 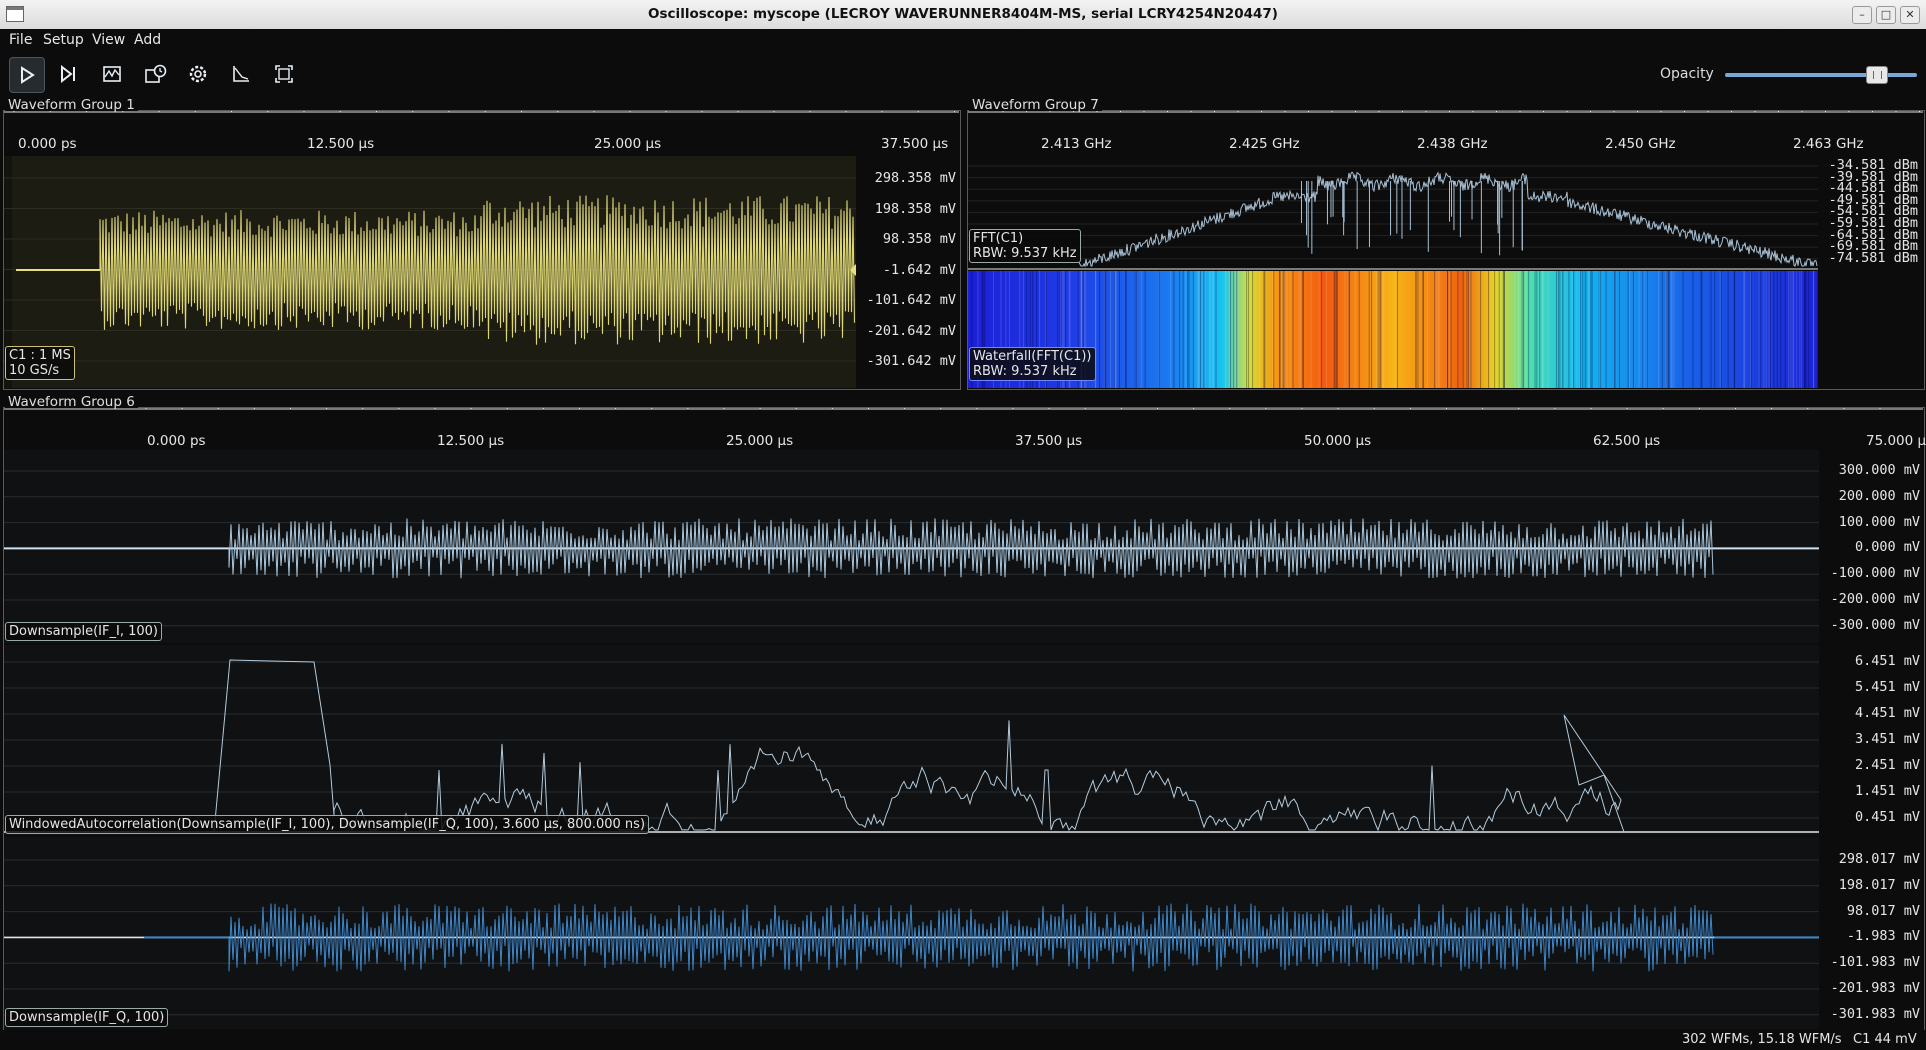 I want to click on history-icon, so click(x=156, y=73).